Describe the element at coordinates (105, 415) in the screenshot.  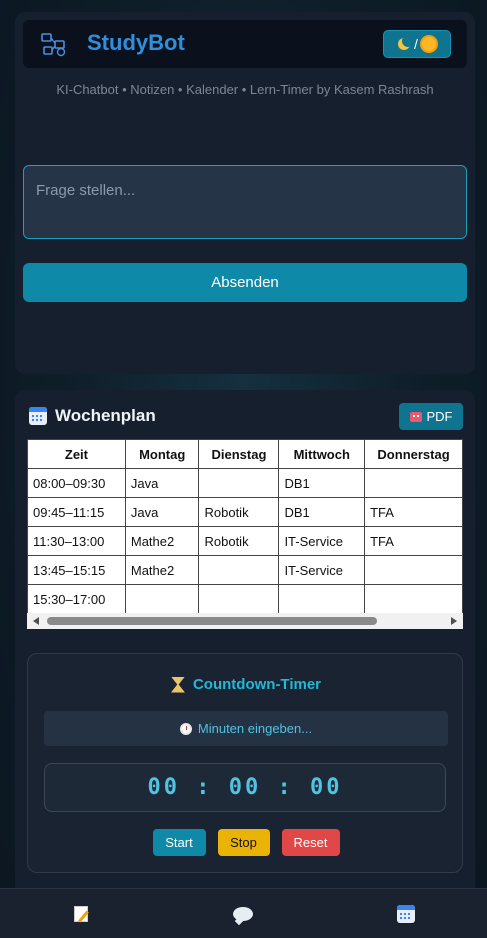
I see `schedule-title: Wochenplan` at that location.